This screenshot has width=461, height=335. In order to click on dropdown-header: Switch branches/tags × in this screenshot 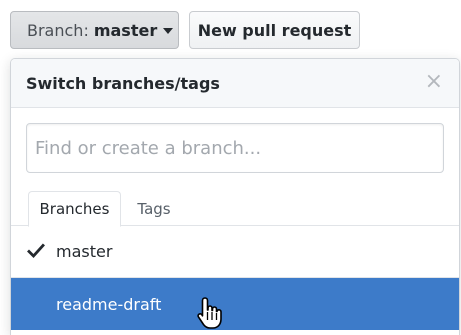, I will do `click(235, 83)`.